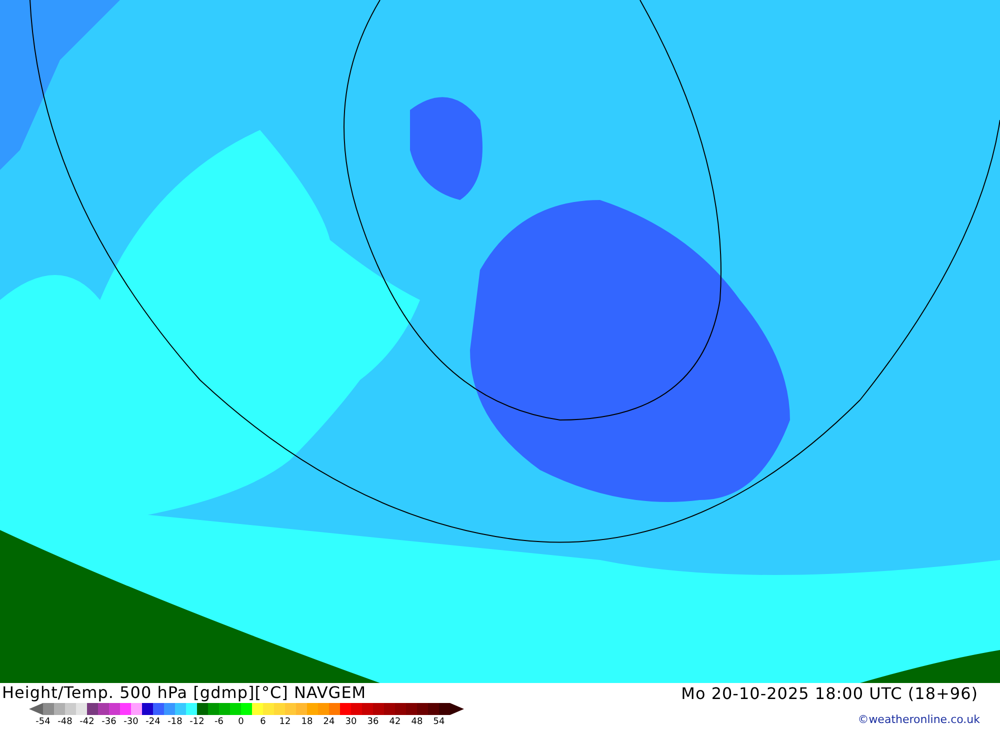 This screenshot has width=1000, height=733. What do you see at coordinates (175, 722) in the screenshot?
I see `legend-tick-label: -18` at bounding box center [175, 722].